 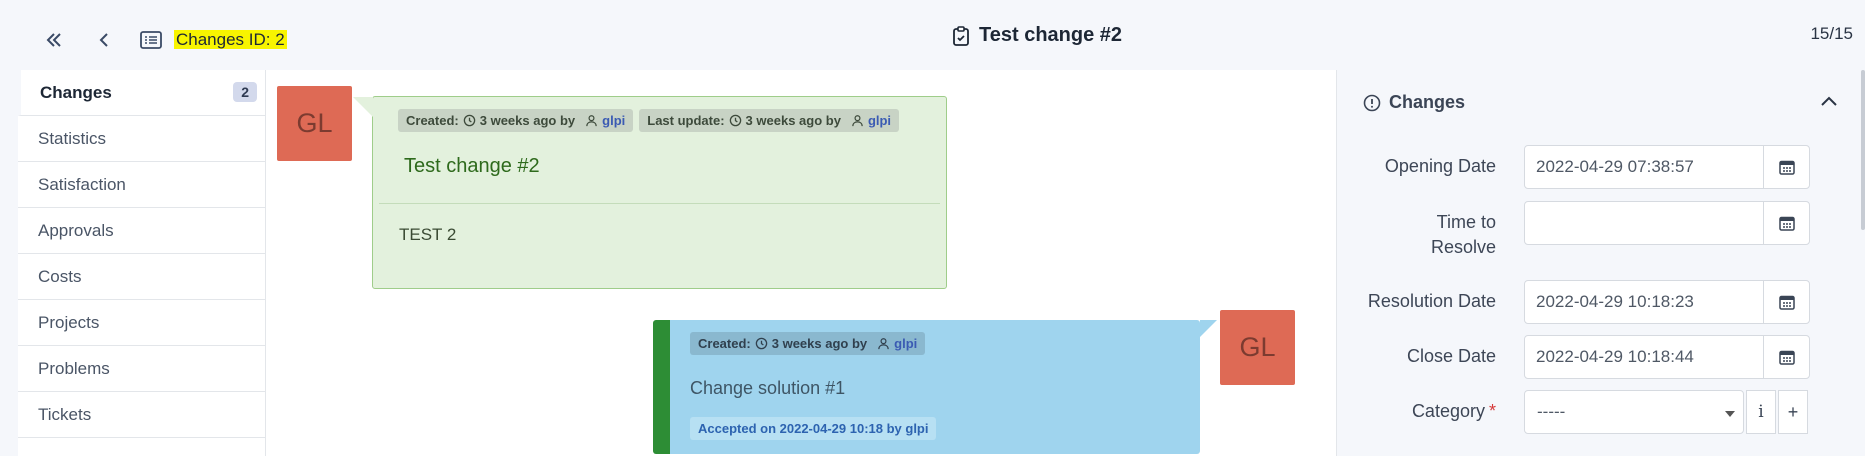 What do you see at coordinates (1831, 33) in the screenshot?
I see `item-counter: 15/15` at bounding box center [1831, 33].